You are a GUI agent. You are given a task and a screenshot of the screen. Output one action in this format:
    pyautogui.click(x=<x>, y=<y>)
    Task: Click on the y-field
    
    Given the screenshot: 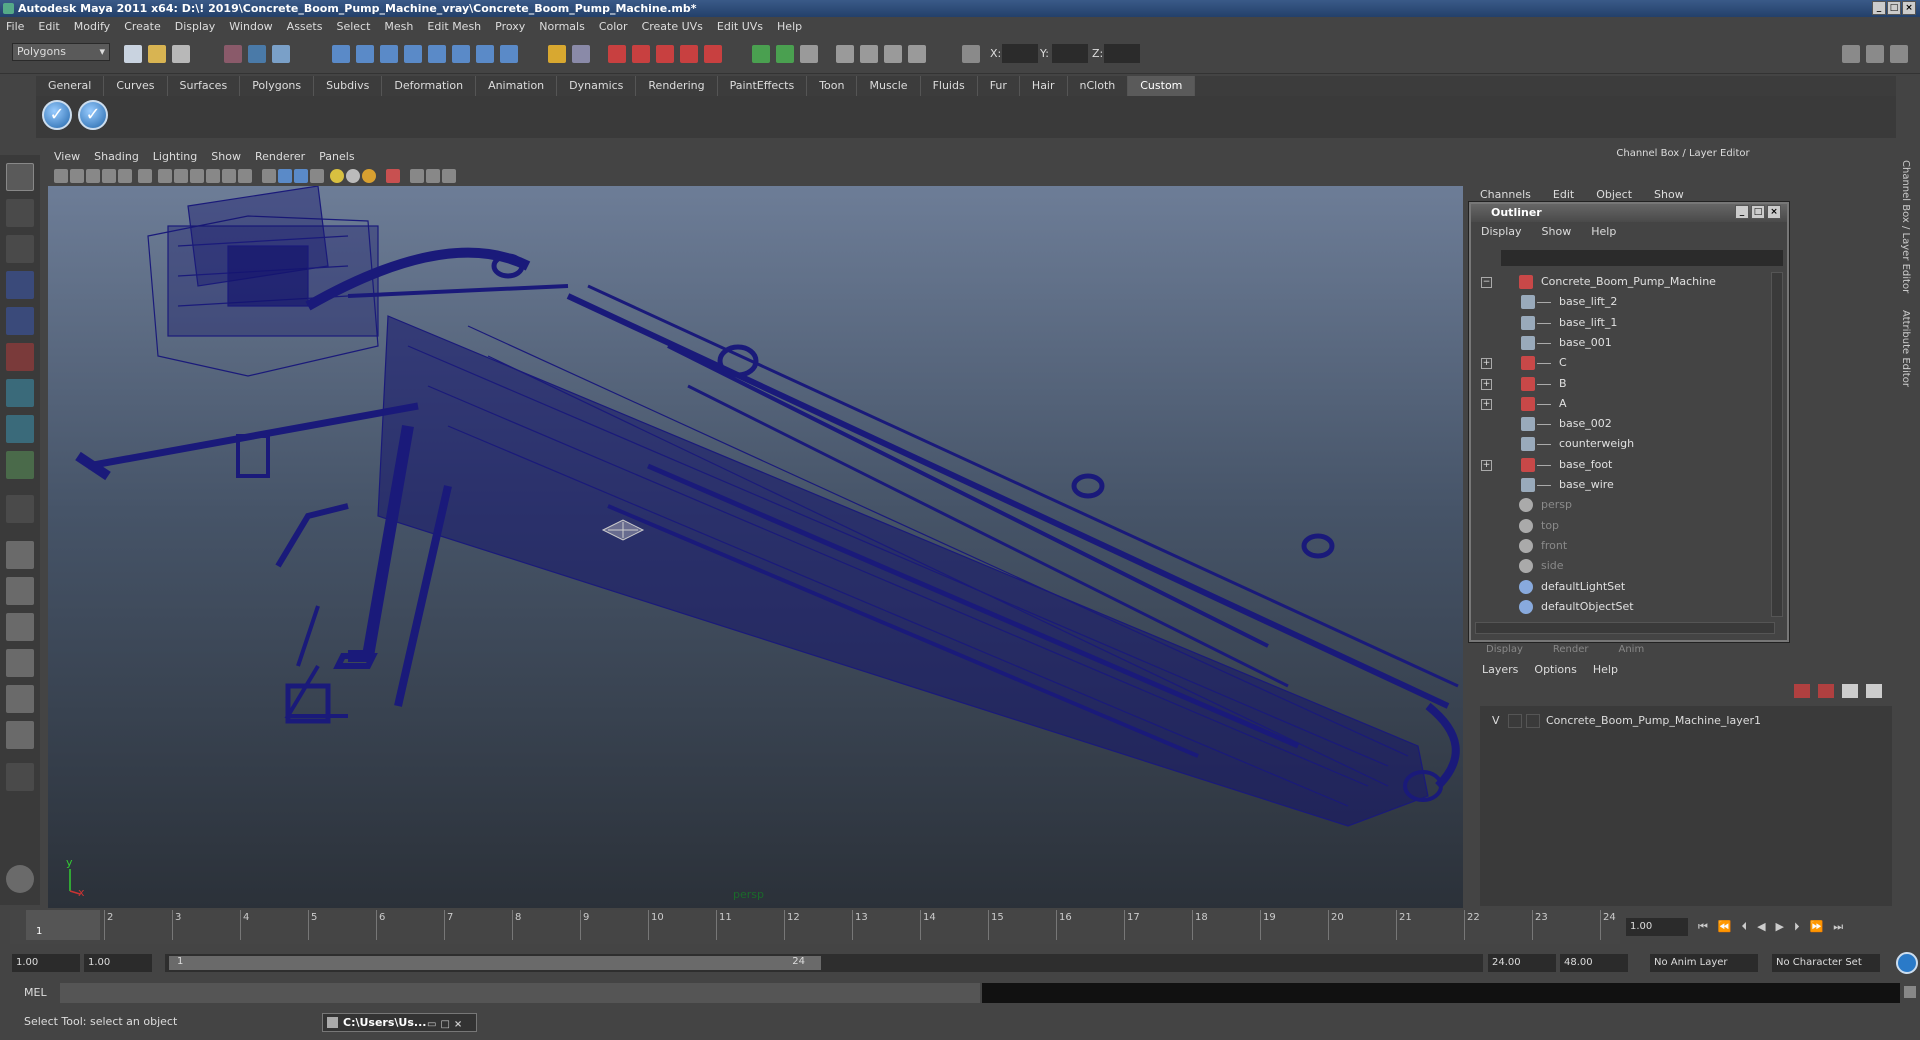 What is the action you would take?
    pyautogui.click(x=1070, y=53)
    